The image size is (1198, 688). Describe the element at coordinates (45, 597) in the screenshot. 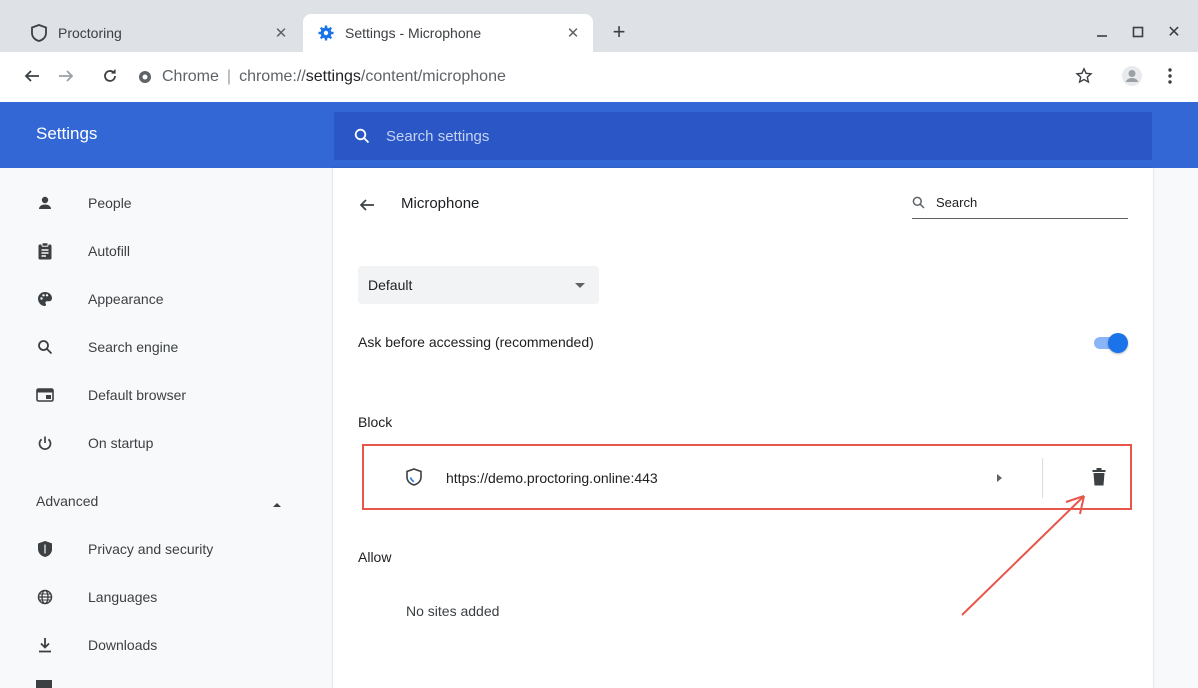

I see `globe-icon` at that location.